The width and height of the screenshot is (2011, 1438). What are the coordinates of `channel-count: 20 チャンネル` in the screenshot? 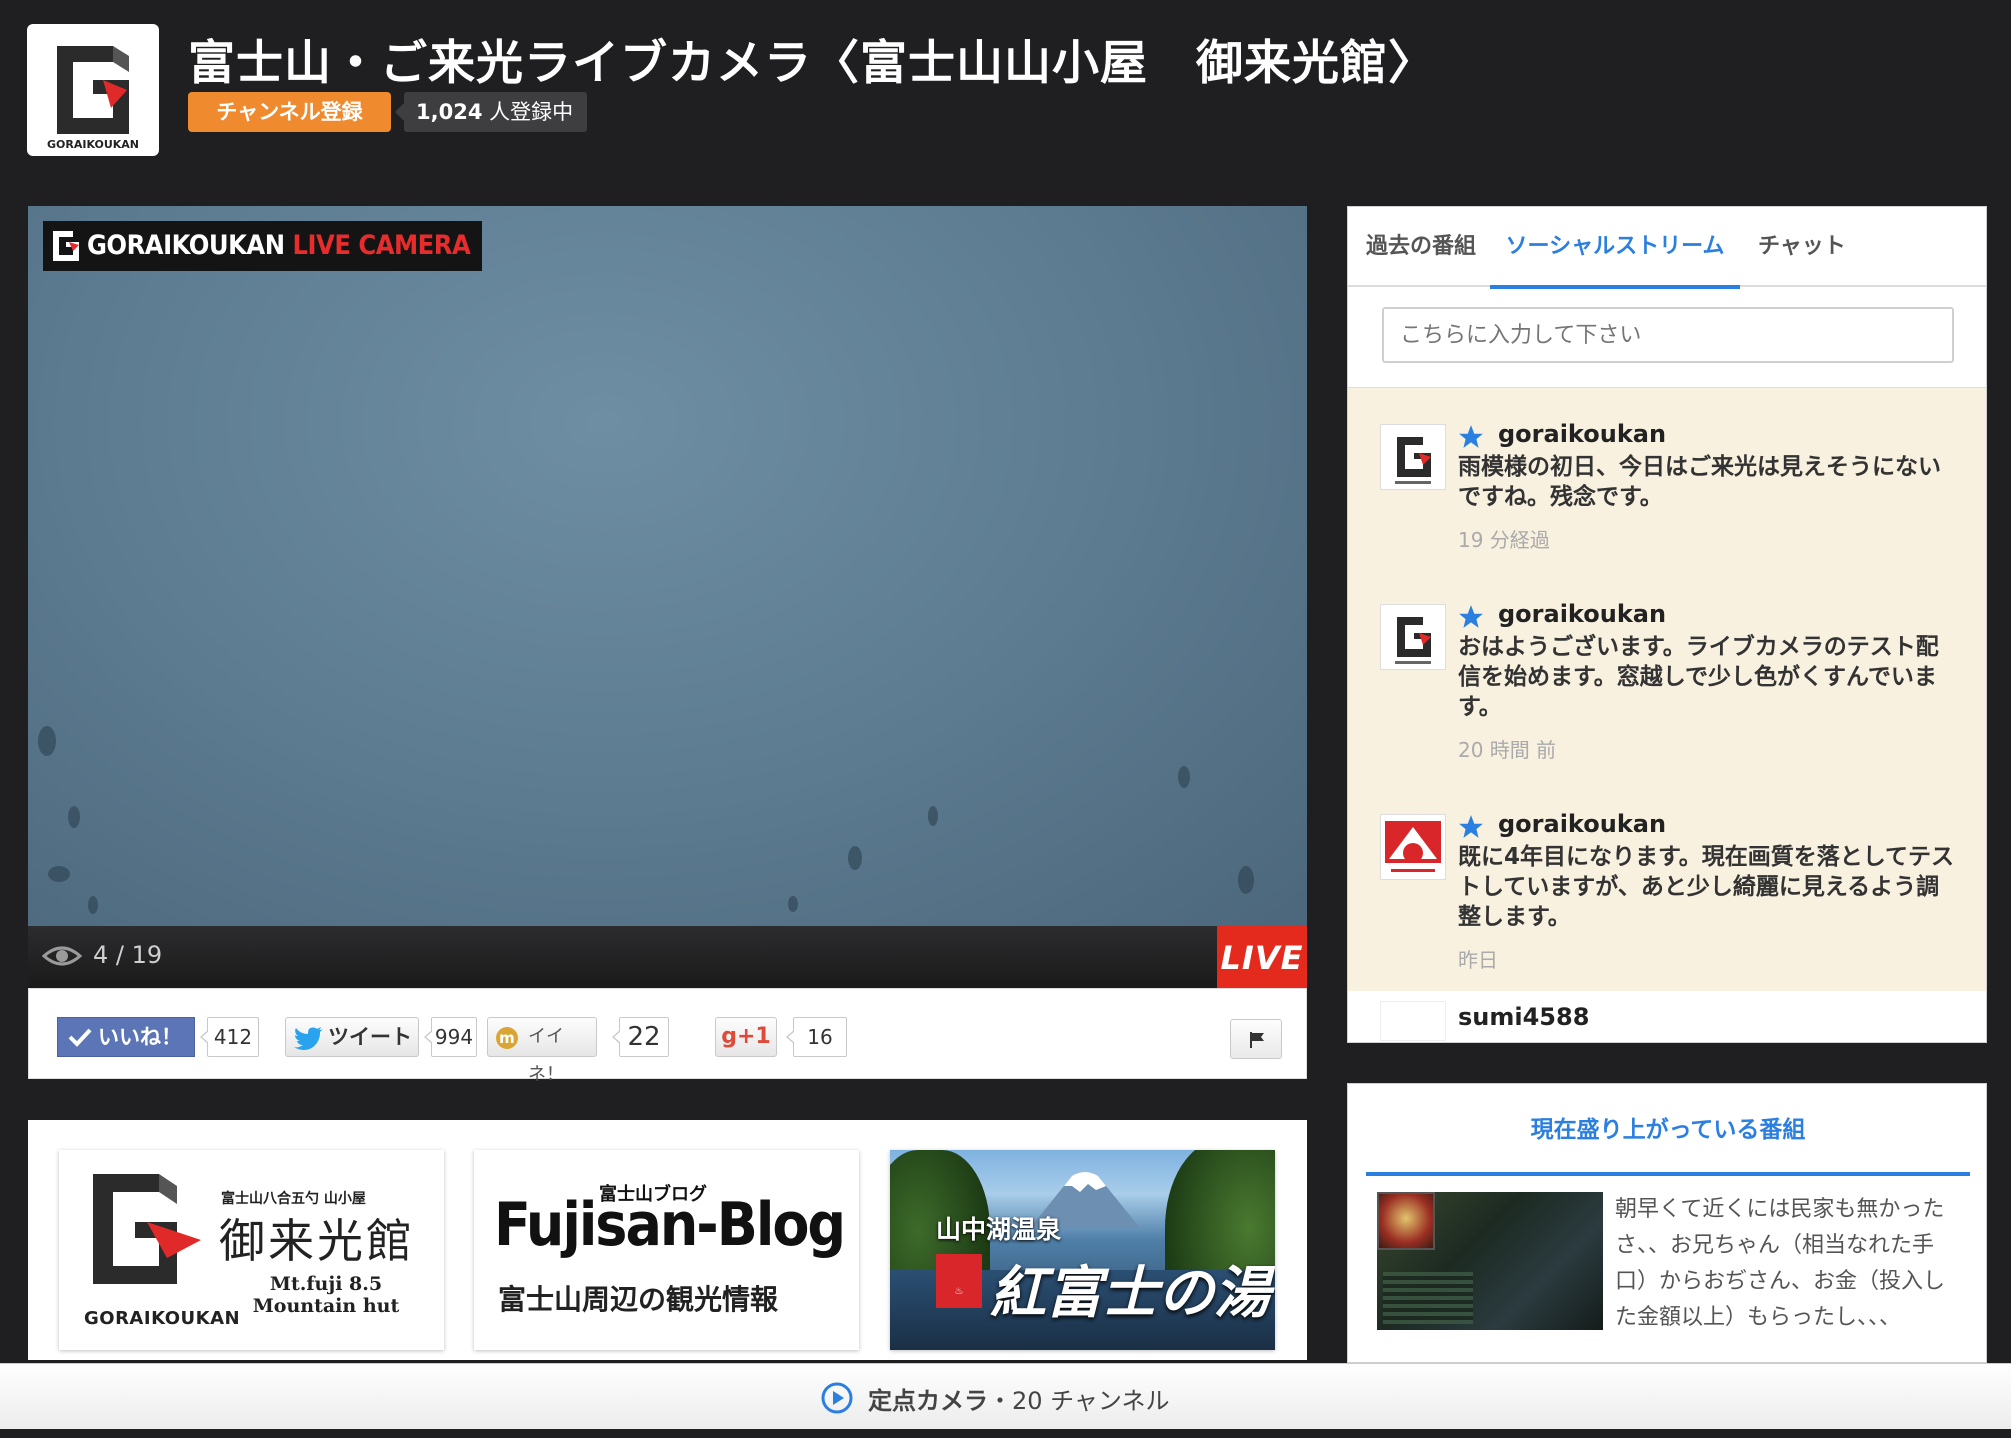 It's located at (1091, 1401).